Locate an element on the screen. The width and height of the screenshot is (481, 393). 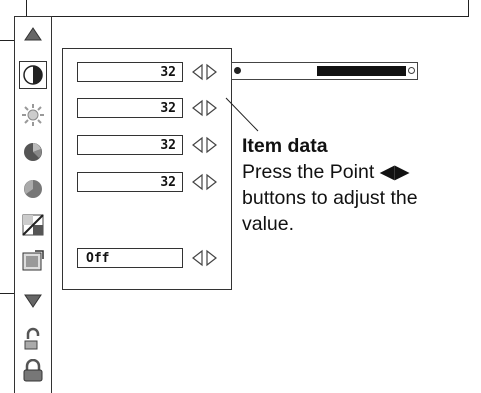
scroll-up-arrow-icon is located at coordinates (33, 34).